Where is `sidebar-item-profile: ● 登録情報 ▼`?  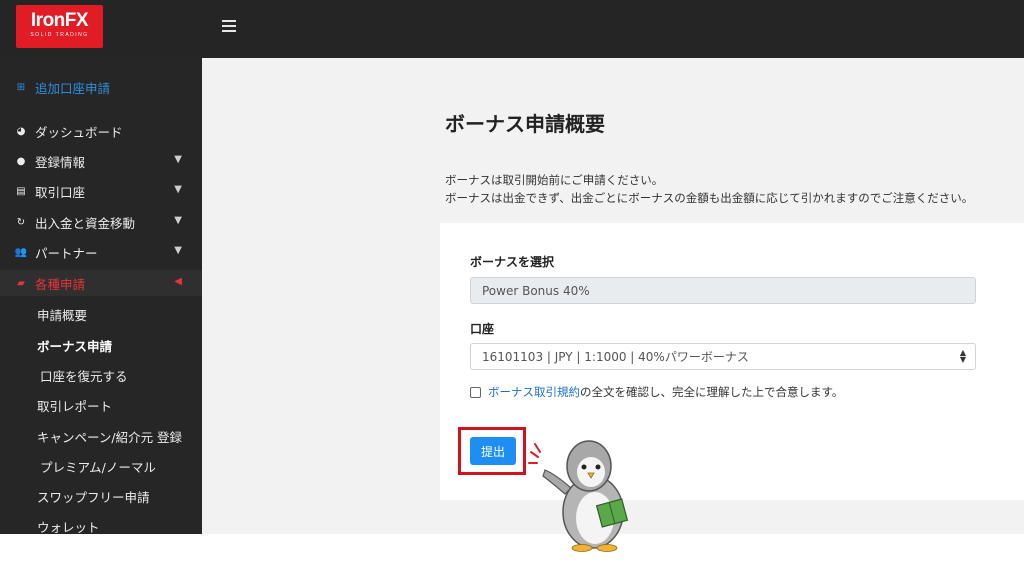 sidebar-item-profile: ● 登録情報 ▼ is located at coordinates (101, 161).